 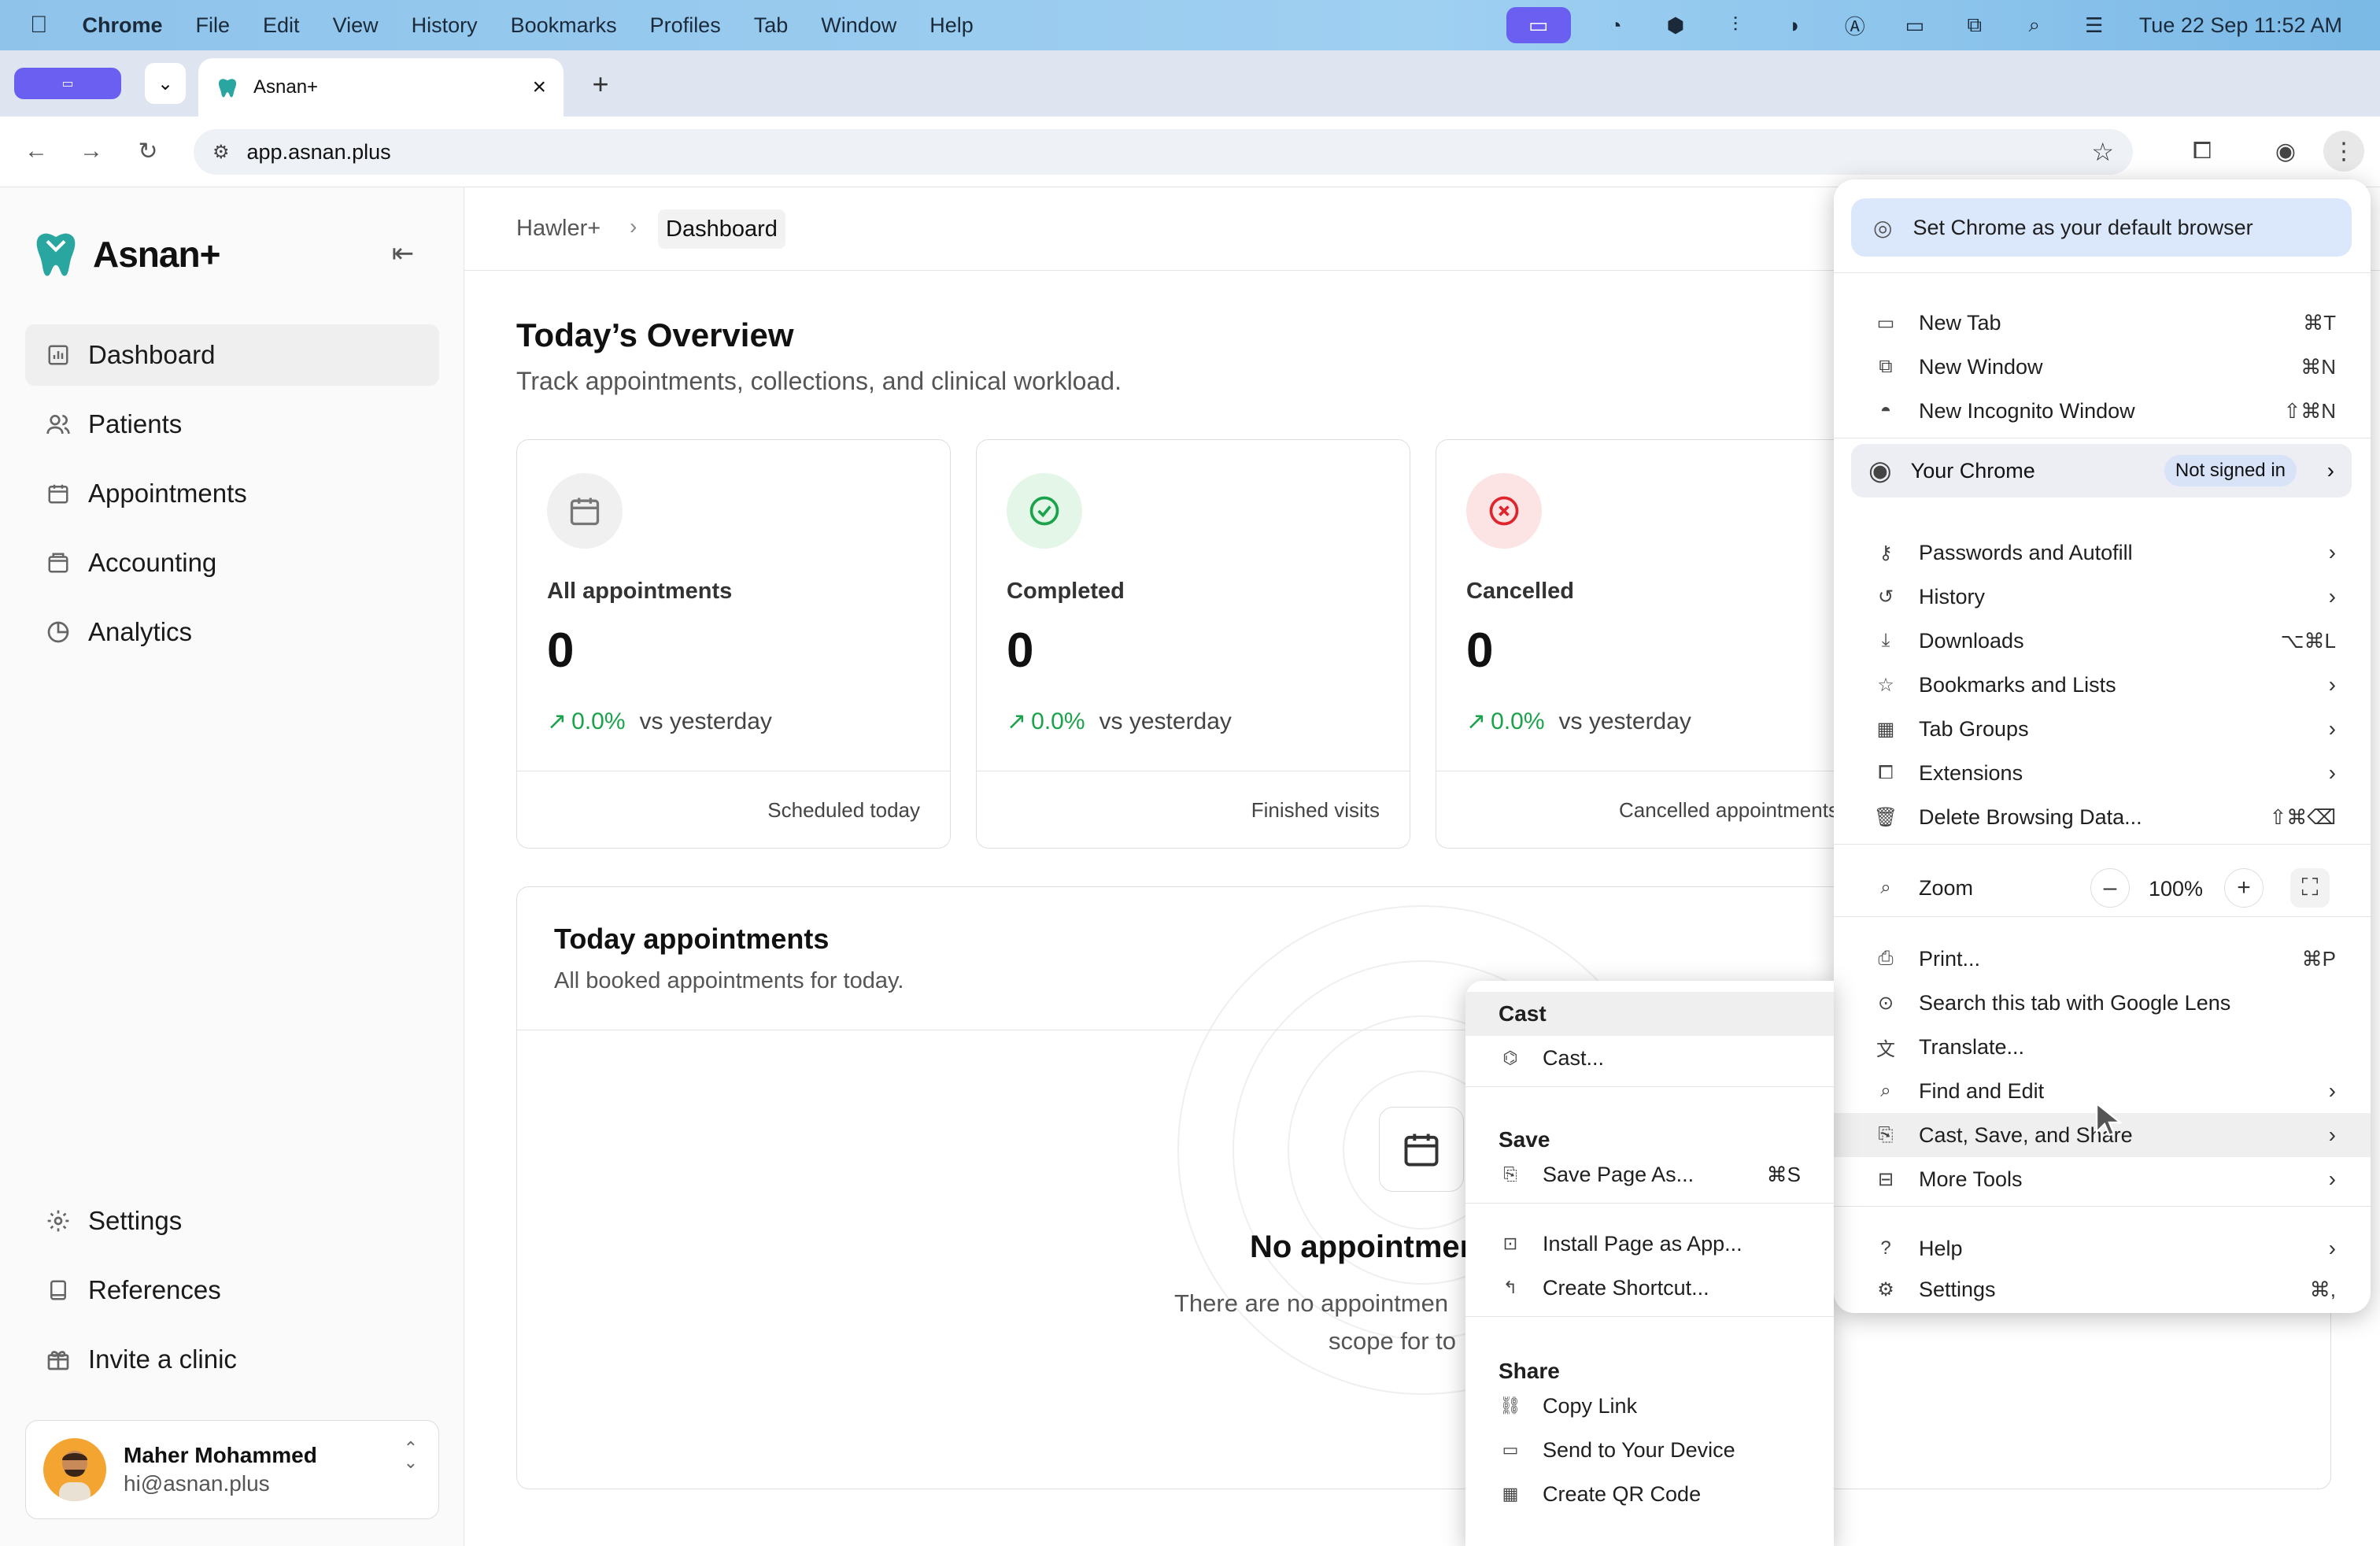 What do you see at coordinates (232, 424) in the screenshot?
I see `sidebar-item-patients: Patients` at bounding box center [232, 424].